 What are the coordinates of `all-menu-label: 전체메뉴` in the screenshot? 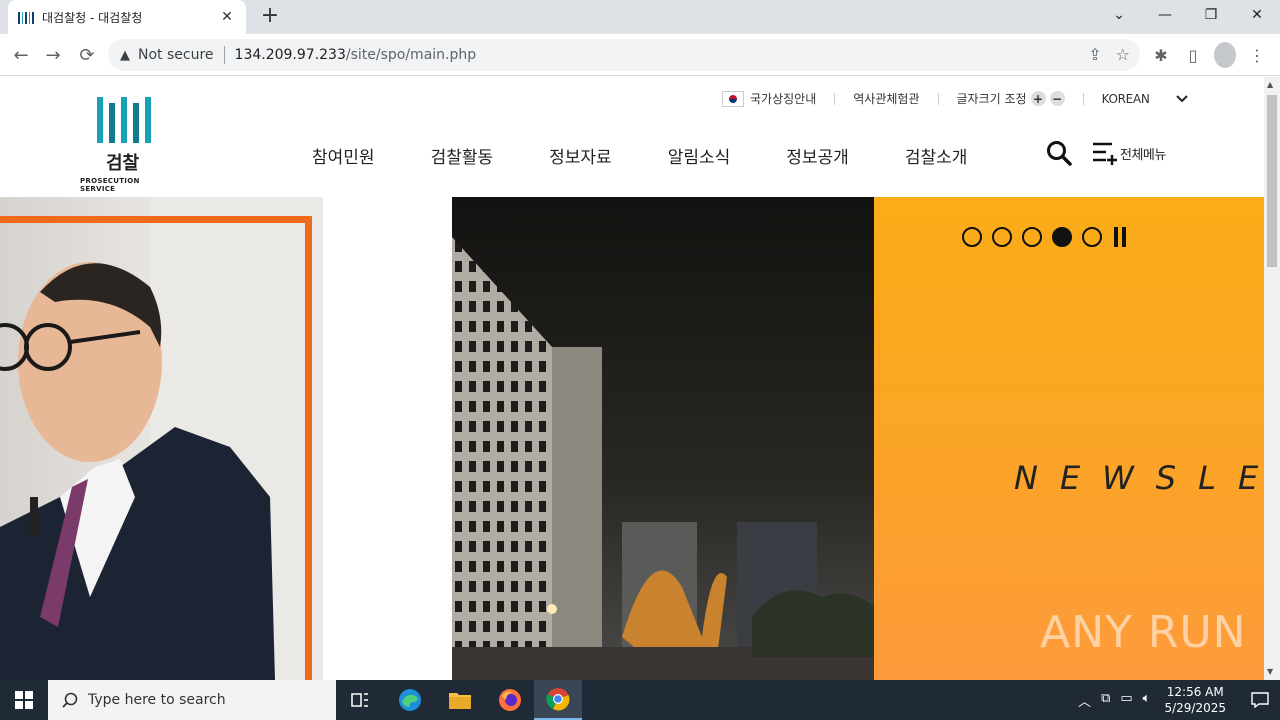 It's located at (1143, 155).